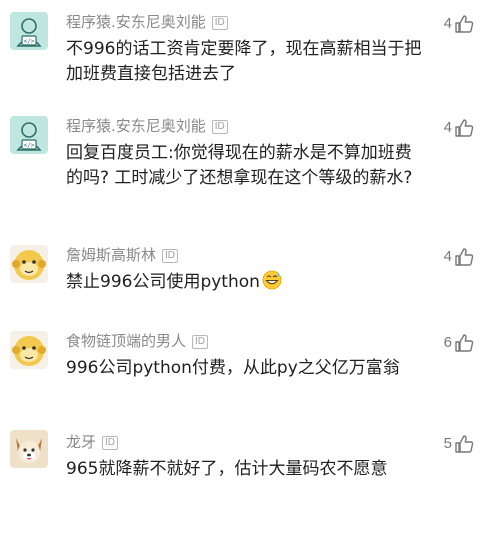 The image size is (504, 534). What do you see at coordinates (227, 469) in the screenshot?
I see `comment-text: 965就降薪不就好了，估计大量码农不愿意` at bounding box center [227, 469].